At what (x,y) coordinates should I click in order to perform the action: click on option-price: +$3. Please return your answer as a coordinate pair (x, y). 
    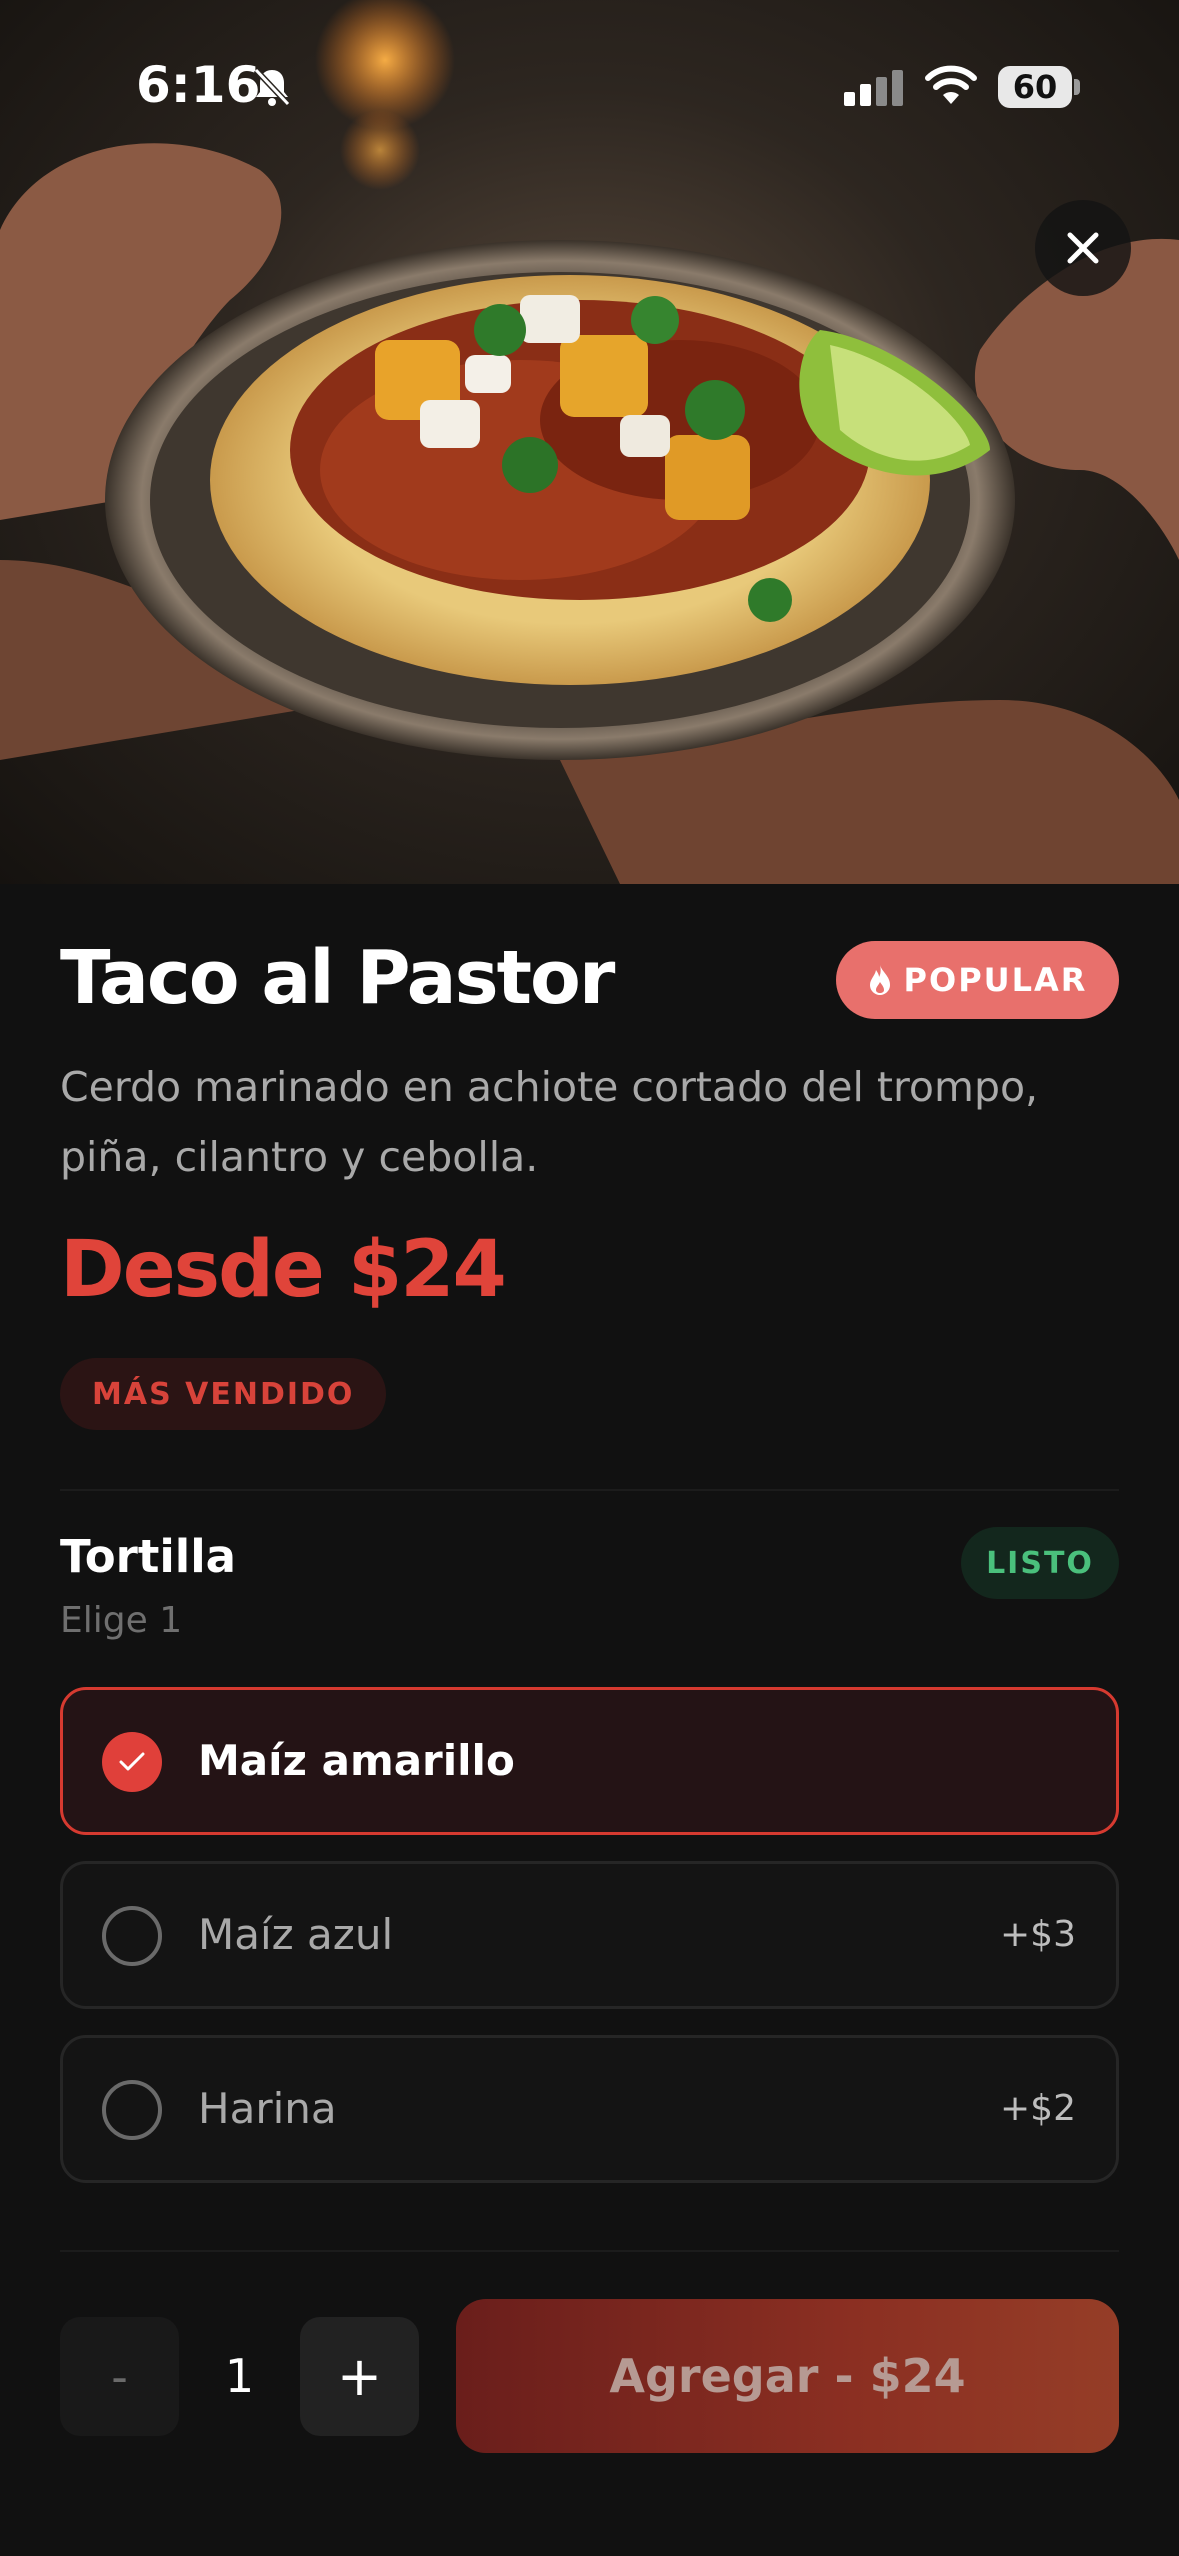
    Looking at the image, I should click on (1038, 1934).